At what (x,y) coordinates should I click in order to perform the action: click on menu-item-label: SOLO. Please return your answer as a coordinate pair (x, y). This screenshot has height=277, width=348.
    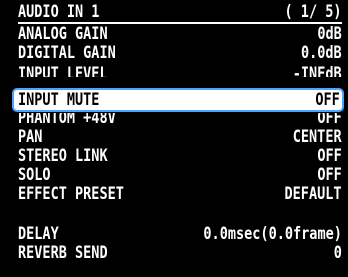
    Looking at the image, I should click on (34, 174).